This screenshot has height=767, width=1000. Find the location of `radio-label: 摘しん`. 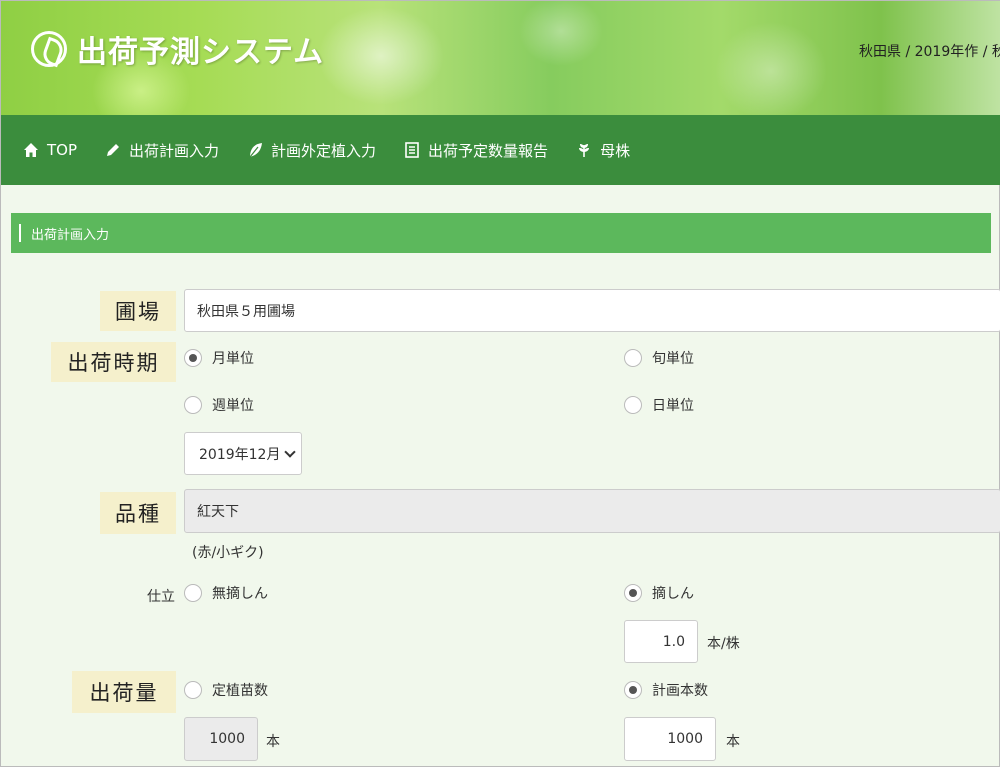

radio-label: 摘しん is located at coordinates (673, 594).